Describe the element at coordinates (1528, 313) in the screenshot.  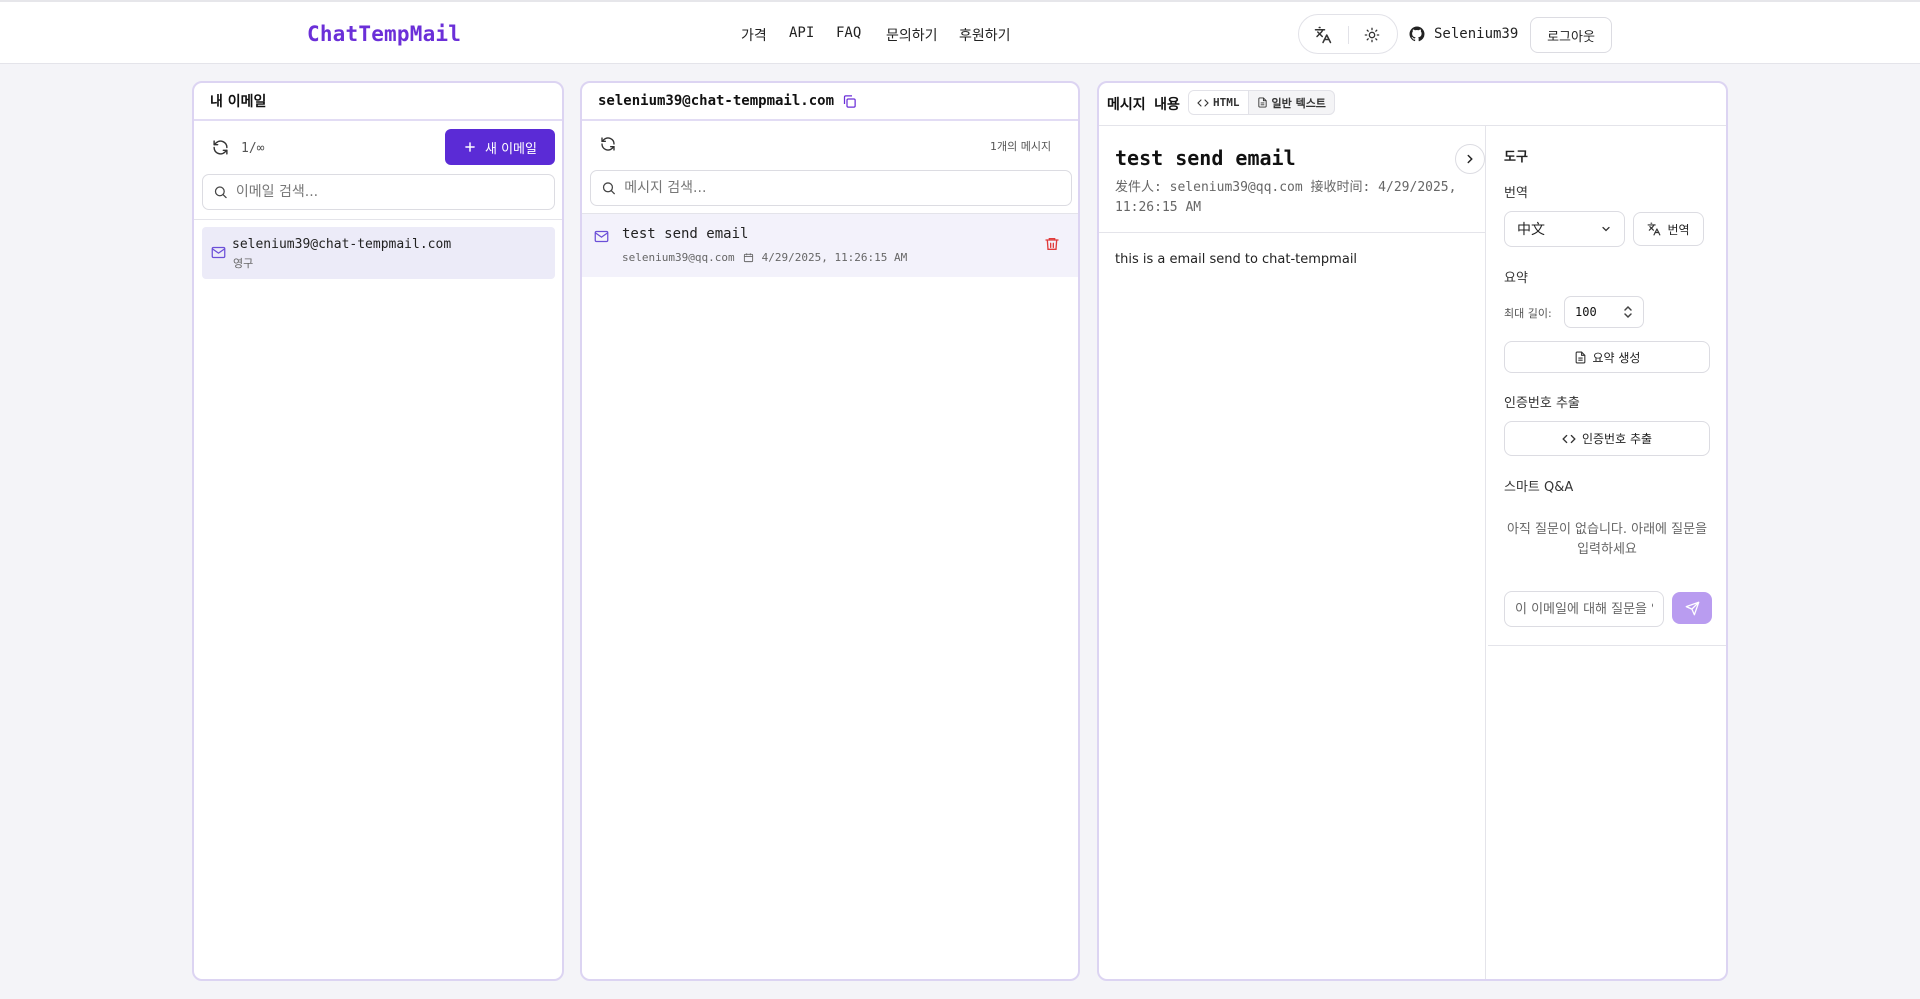
I see `max-length-label: 최대 길이:` at that location.